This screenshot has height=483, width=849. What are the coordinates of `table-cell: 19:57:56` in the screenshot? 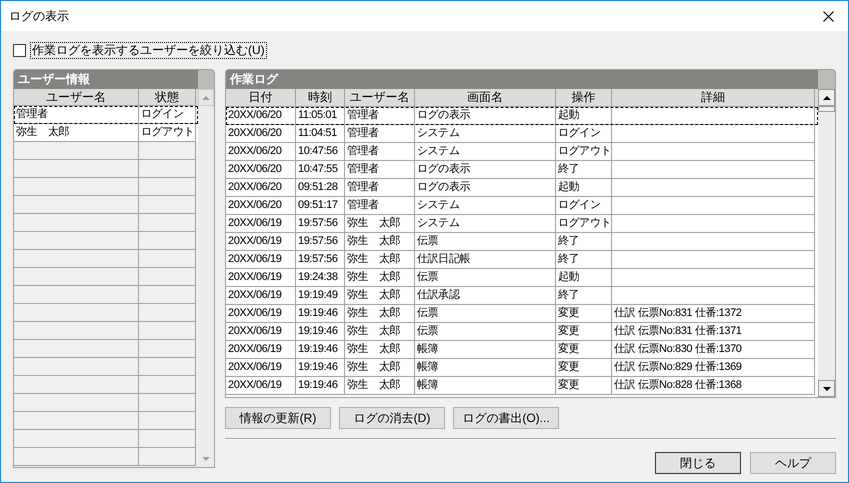 It's located at (318, 259).